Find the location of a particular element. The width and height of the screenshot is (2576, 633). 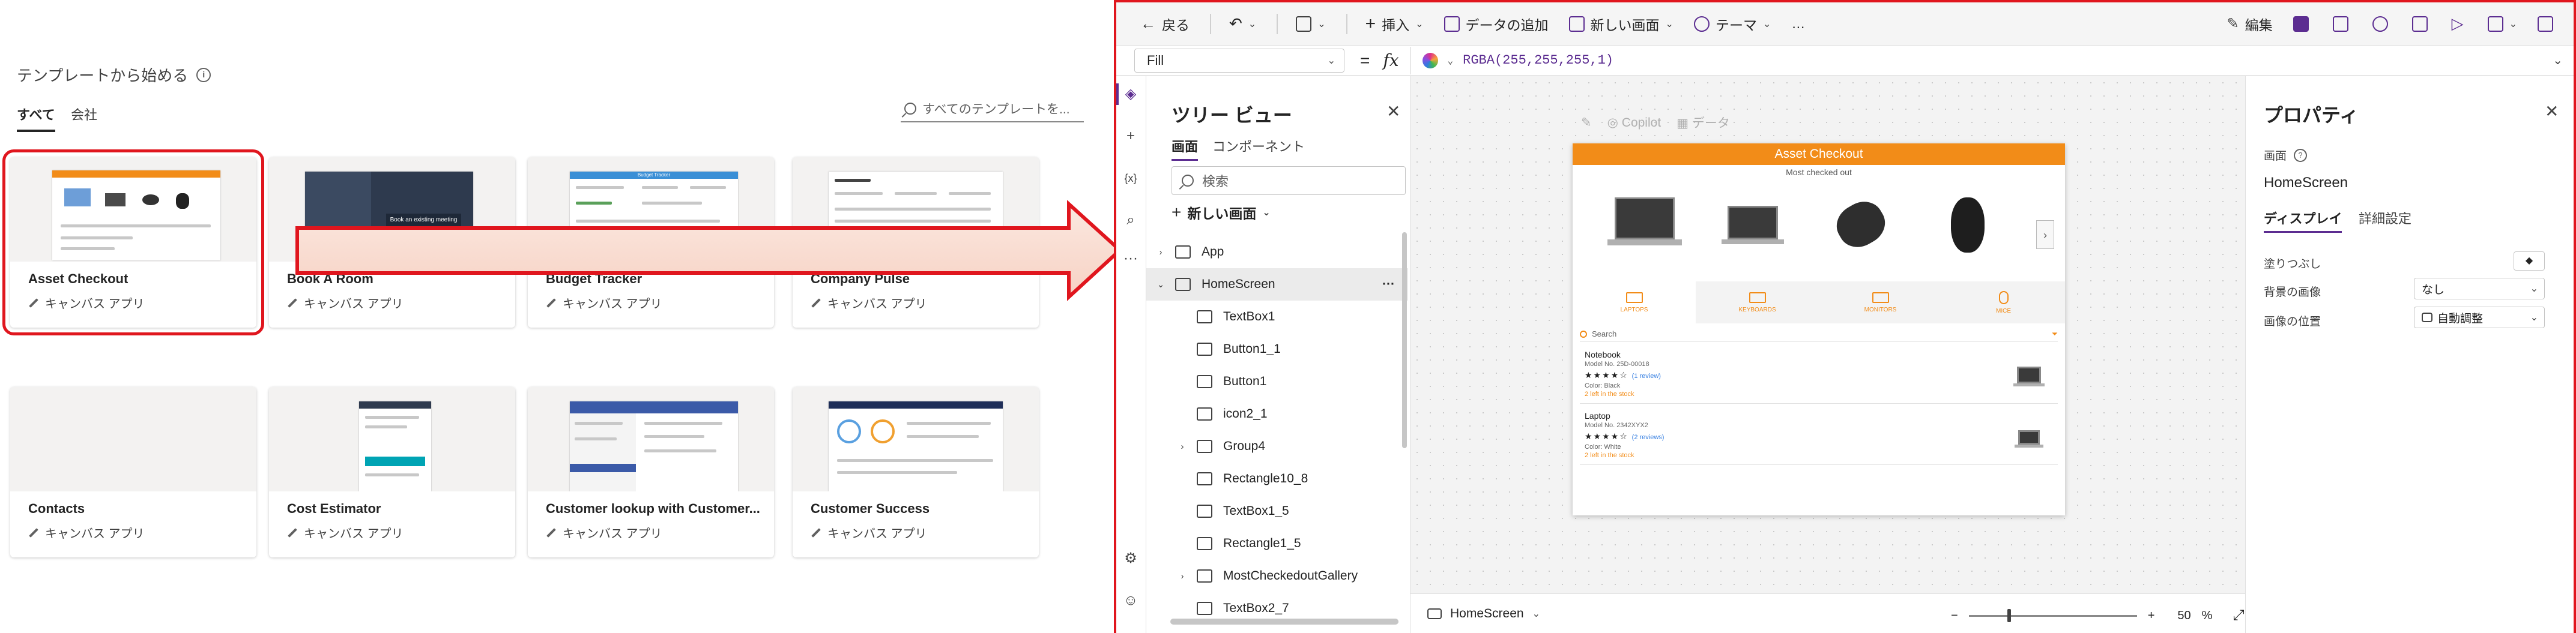

zoom-slider-thumb is located at coordinates (2009, 615).